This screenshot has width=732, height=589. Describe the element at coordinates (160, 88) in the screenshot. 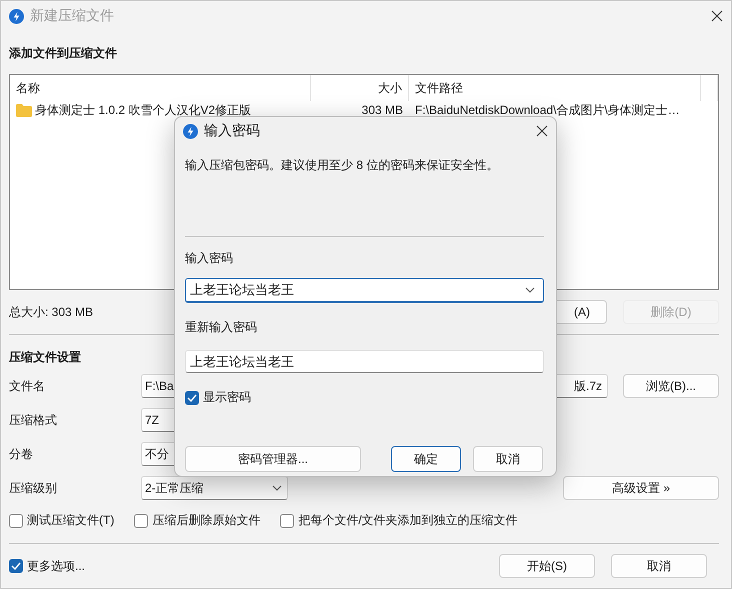

I see `column-header: 名称` at that location.